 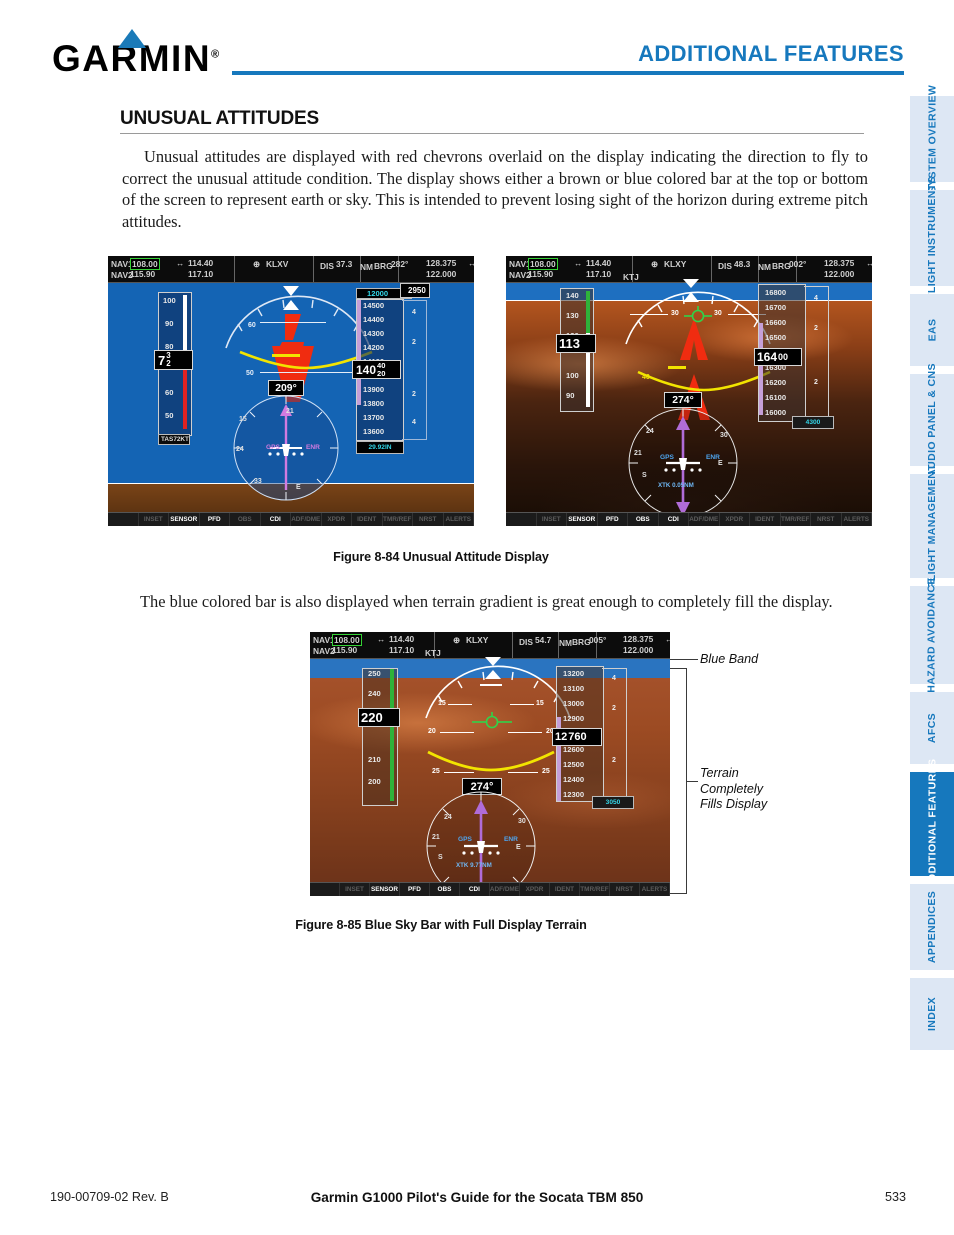 What do you see at coordinates (574, 718) in the screenshot?
I see `altitude-tick: 12900` at bounding box center [574, 718].